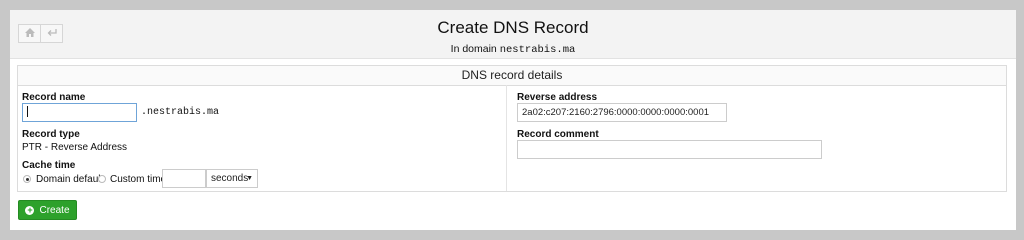  What do you see at coordinates (537, 50) in the screenshot?
I see `domain-name: nestrabis.ma` at bounding box center [537, 50].